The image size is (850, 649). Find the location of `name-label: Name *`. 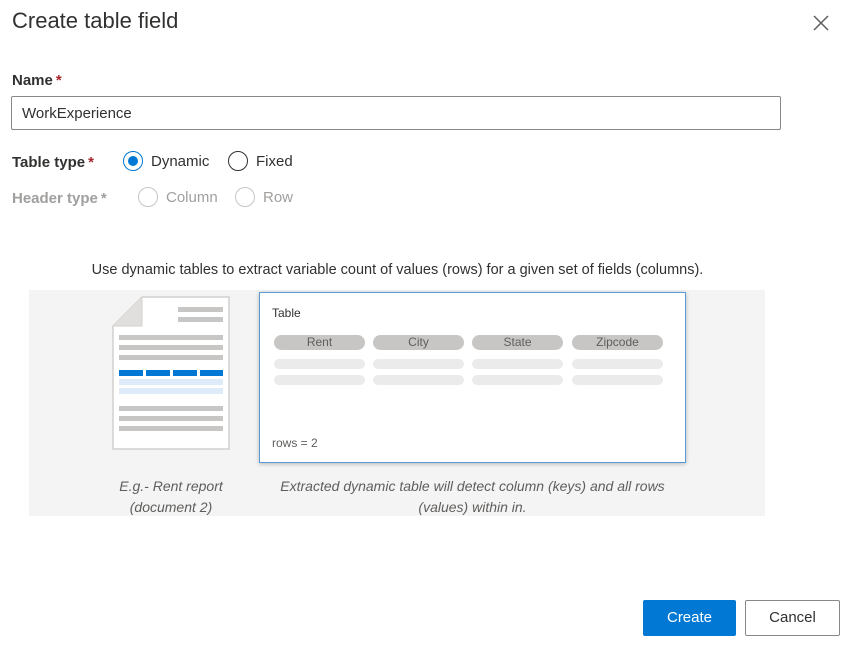

name-label: Name * is located at coordinates (37, 80).